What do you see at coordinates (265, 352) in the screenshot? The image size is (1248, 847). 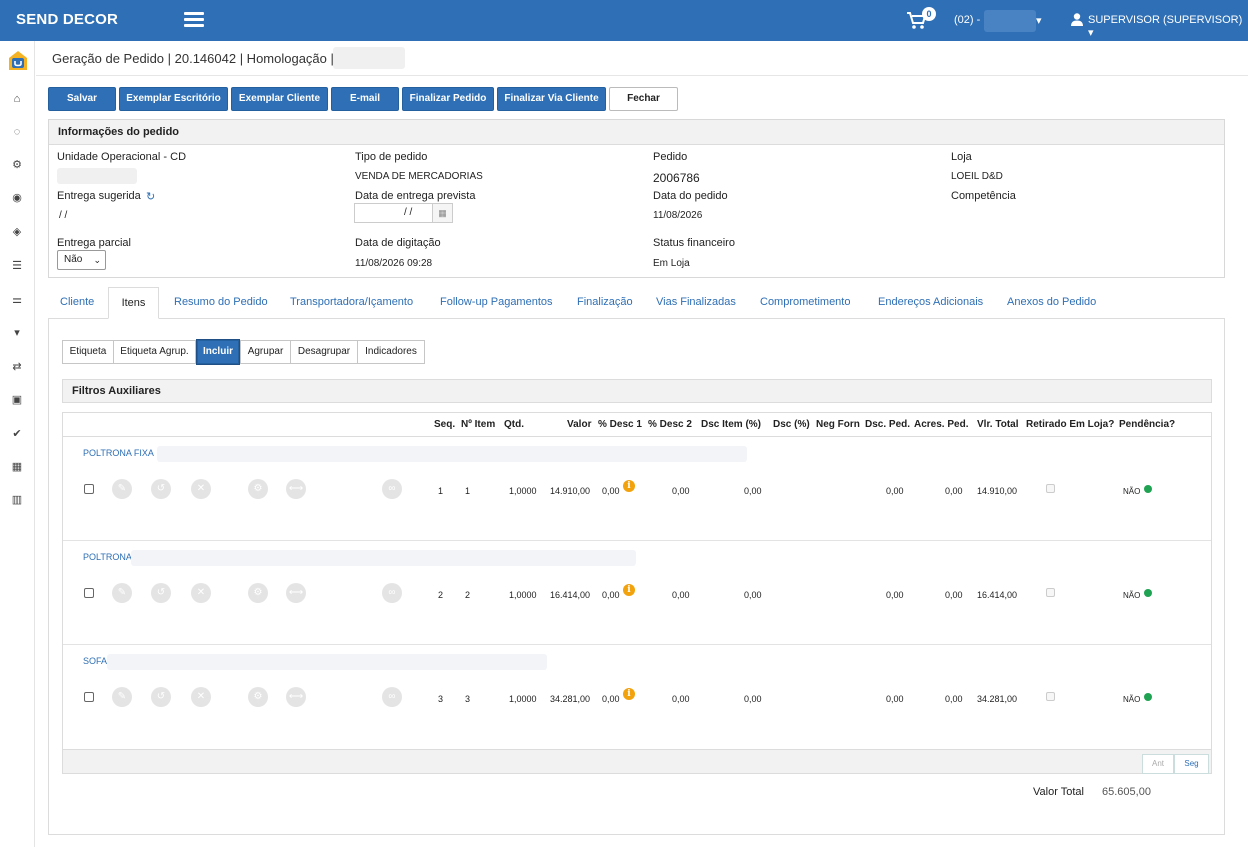 I see `agrupar-button: Agrupar` at bounding box center [265, 352].